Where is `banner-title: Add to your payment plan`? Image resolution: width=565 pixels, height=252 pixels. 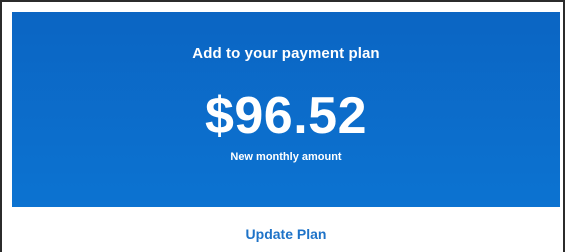 banner-title: Add to your payment plan is located at coordinates (286, 53).